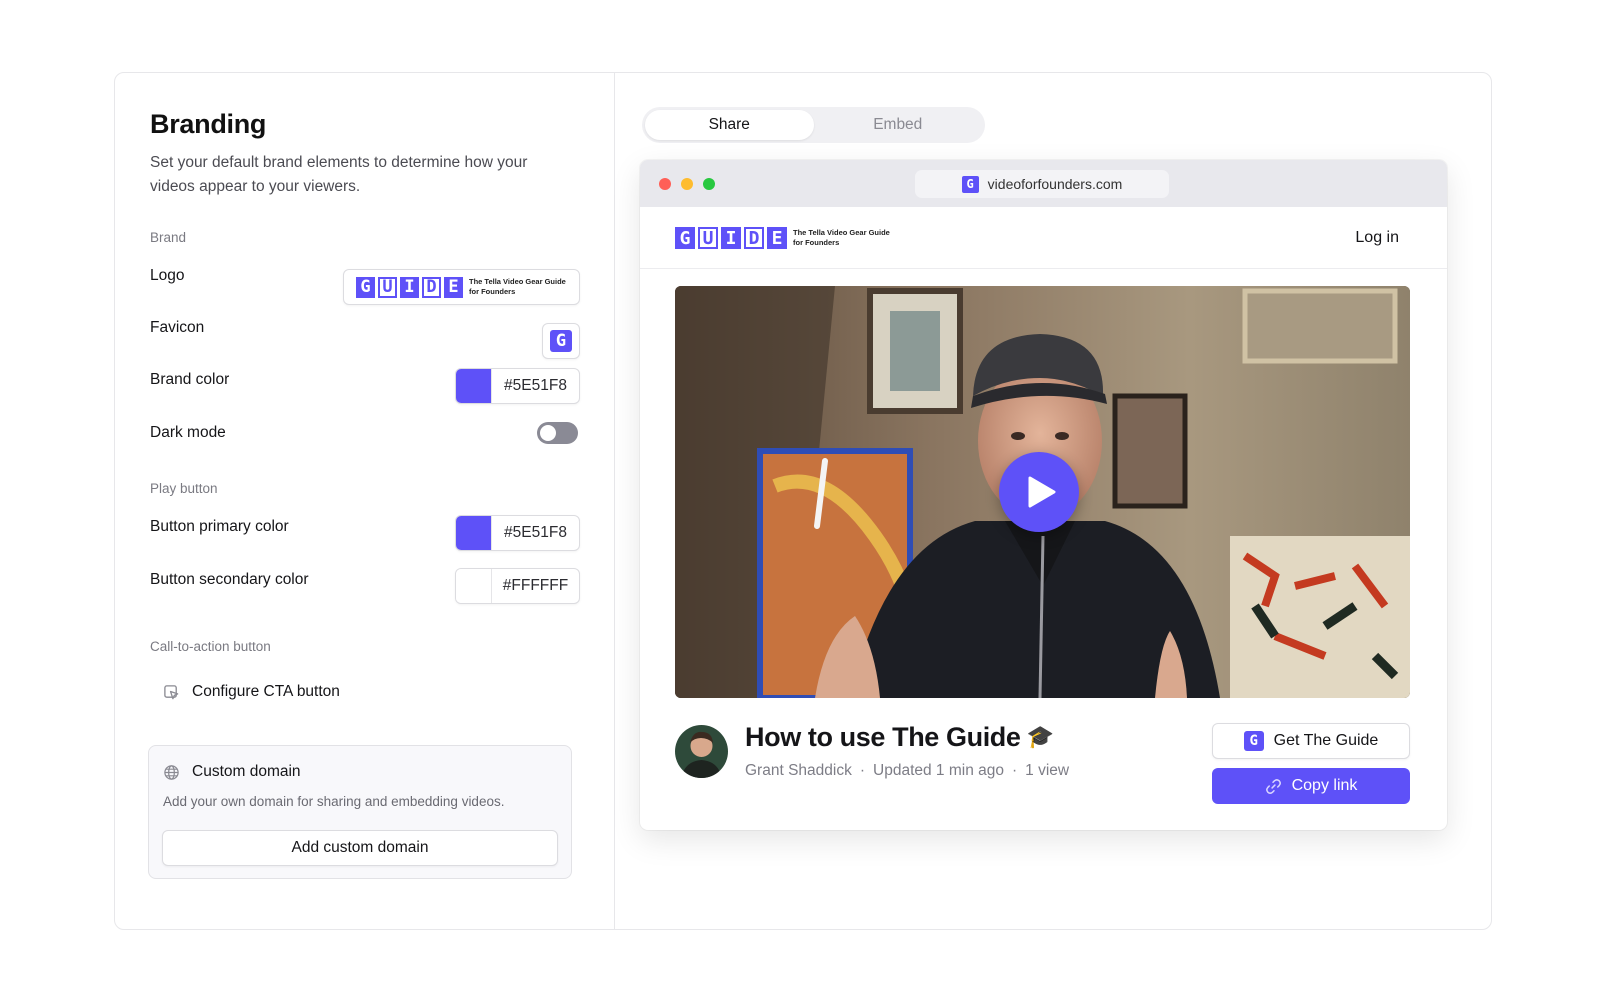  I want to click on button-primary-color-input: #5E51F8, so click(517, 533).